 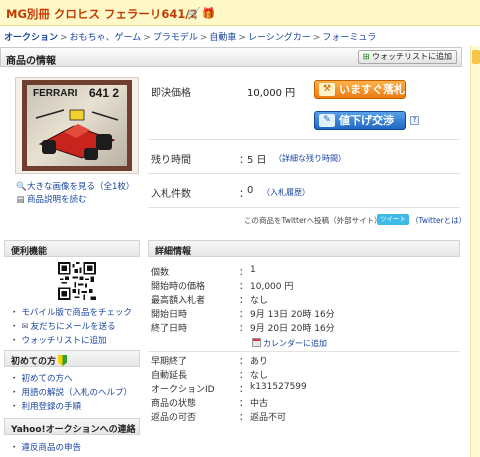 I want to click on cart-icon: 🛒, so click(x=194, y=13).